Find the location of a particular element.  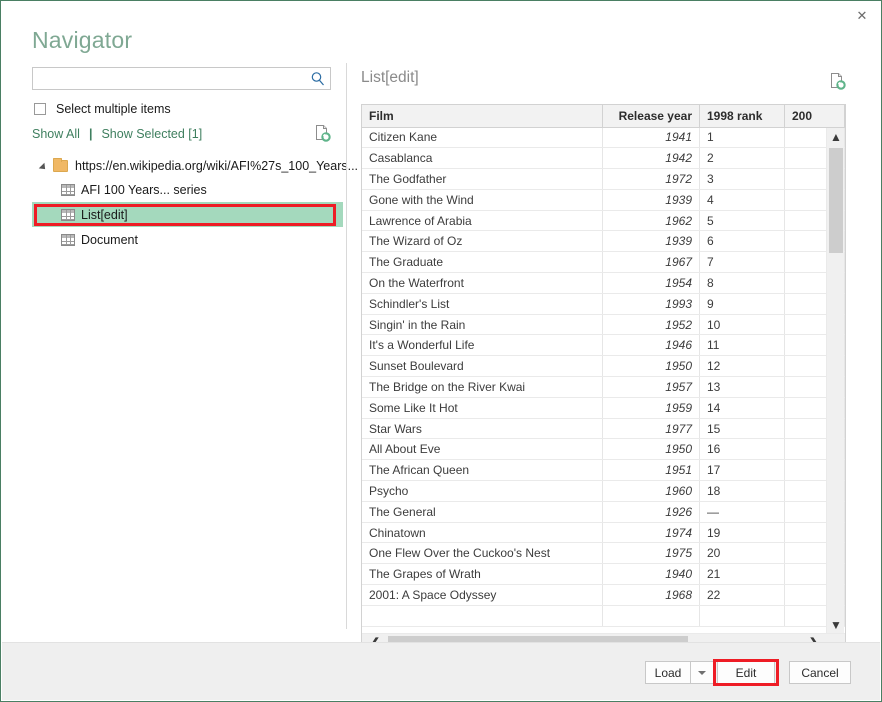

table-row: 2001: A Space Odyssey 1968 22 is located at coordinates (603, 595).